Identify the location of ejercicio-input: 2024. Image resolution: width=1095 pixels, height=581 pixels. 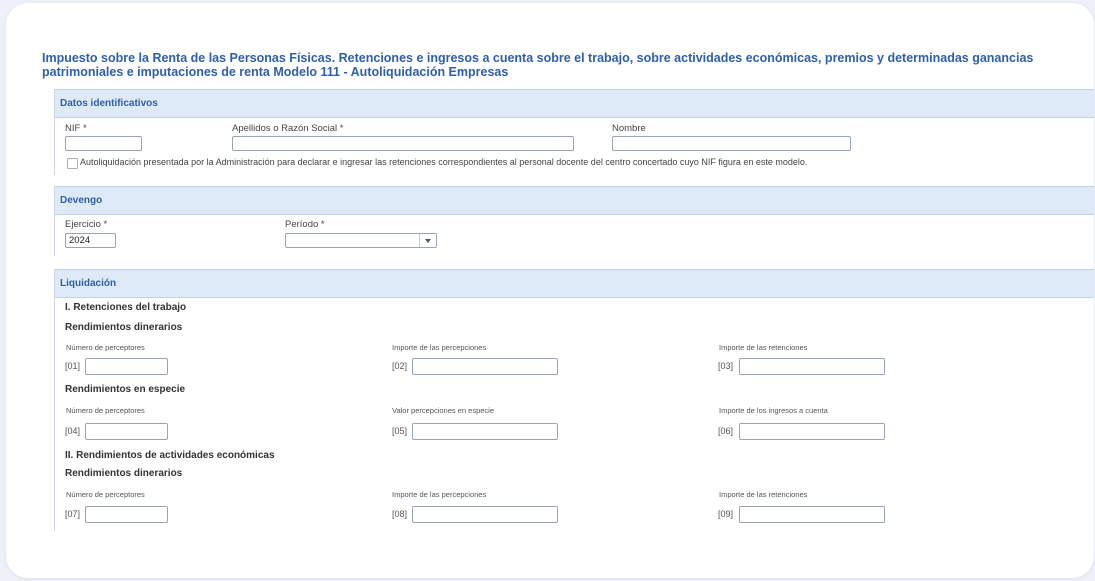
(90, 240).